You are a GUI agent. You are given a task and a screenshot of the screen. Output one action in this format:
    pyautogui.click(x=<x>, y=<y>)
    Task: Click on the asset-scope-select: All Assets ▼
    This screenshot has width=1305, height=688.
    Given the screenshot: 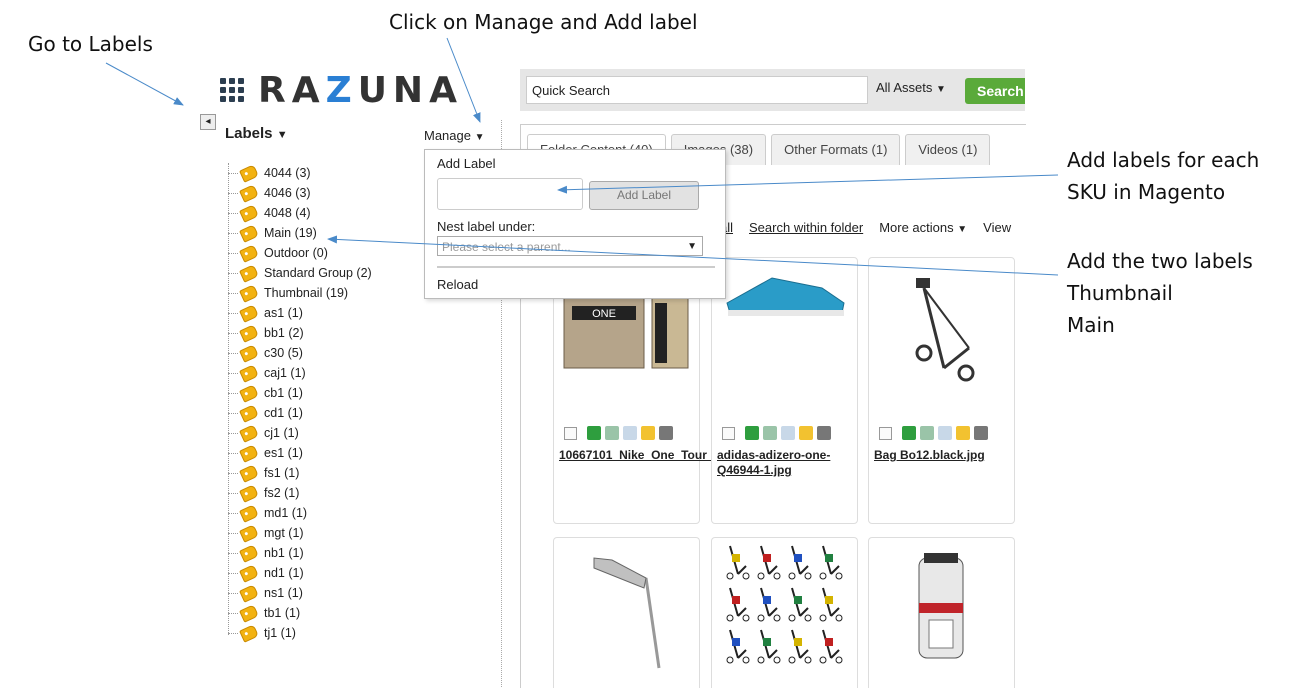 What is the action you would take?
    pyautogui.click(x=911, y=87)
    